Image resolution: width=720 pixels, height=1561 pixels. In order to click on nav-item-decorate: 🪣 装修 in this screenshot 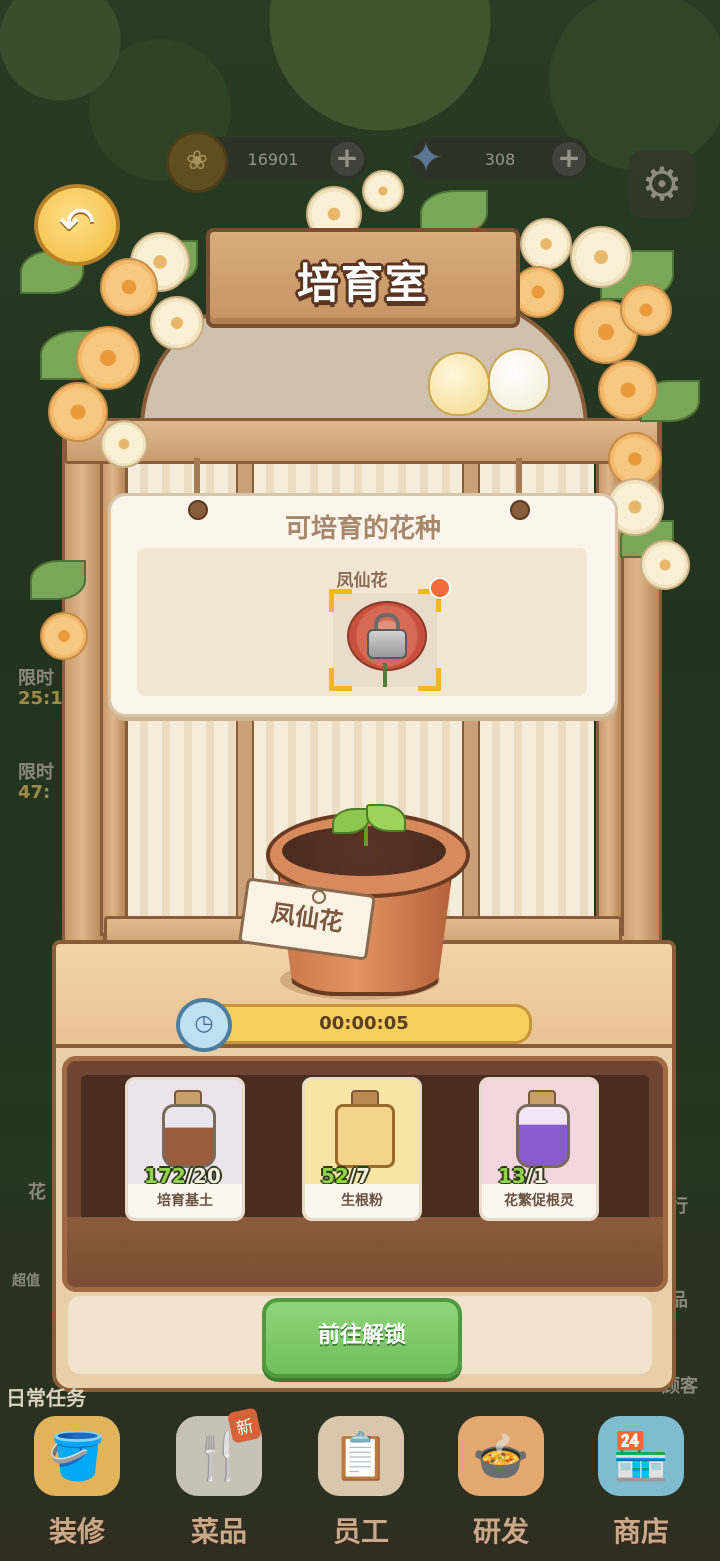, I will do `click(77, 1480)`.